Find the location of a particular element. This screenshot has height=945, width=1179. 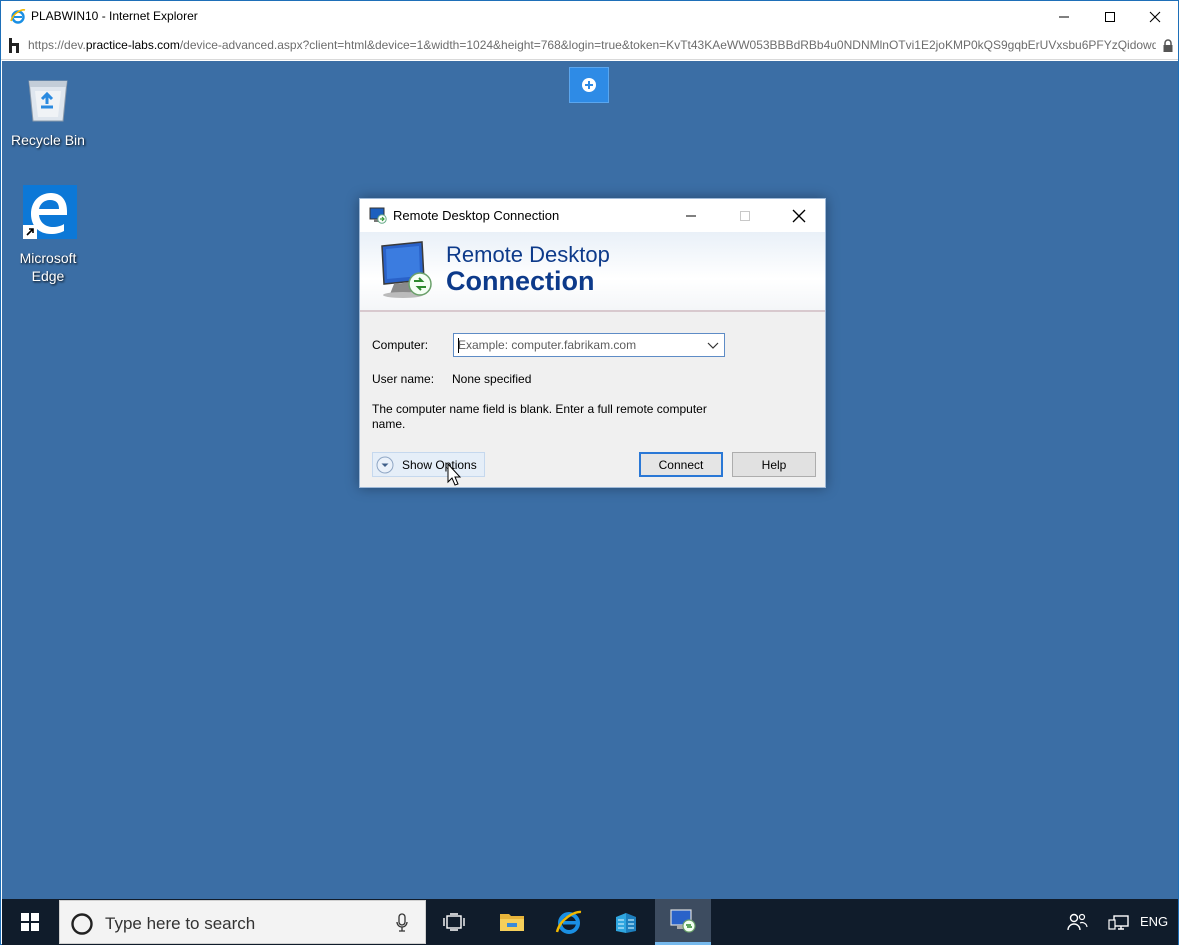

connect-button: Connect is located at coordinates (681, 464).